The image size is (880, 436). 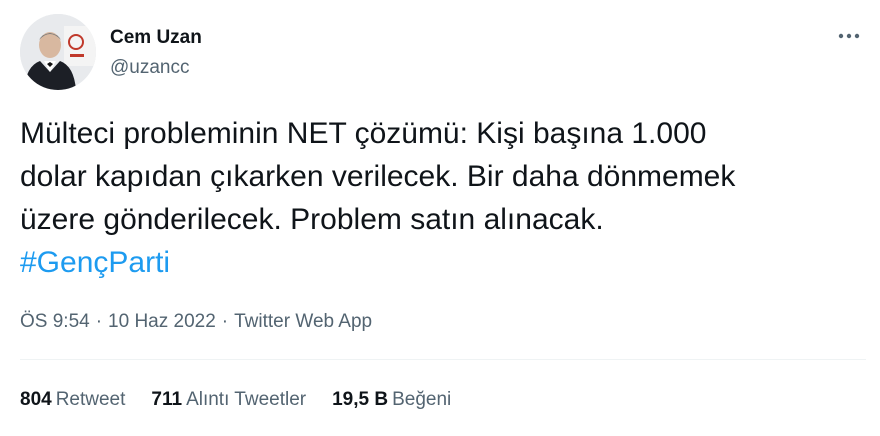 I want to click on retweets-stat: 804 Retweet, so click(x=72, y=400).